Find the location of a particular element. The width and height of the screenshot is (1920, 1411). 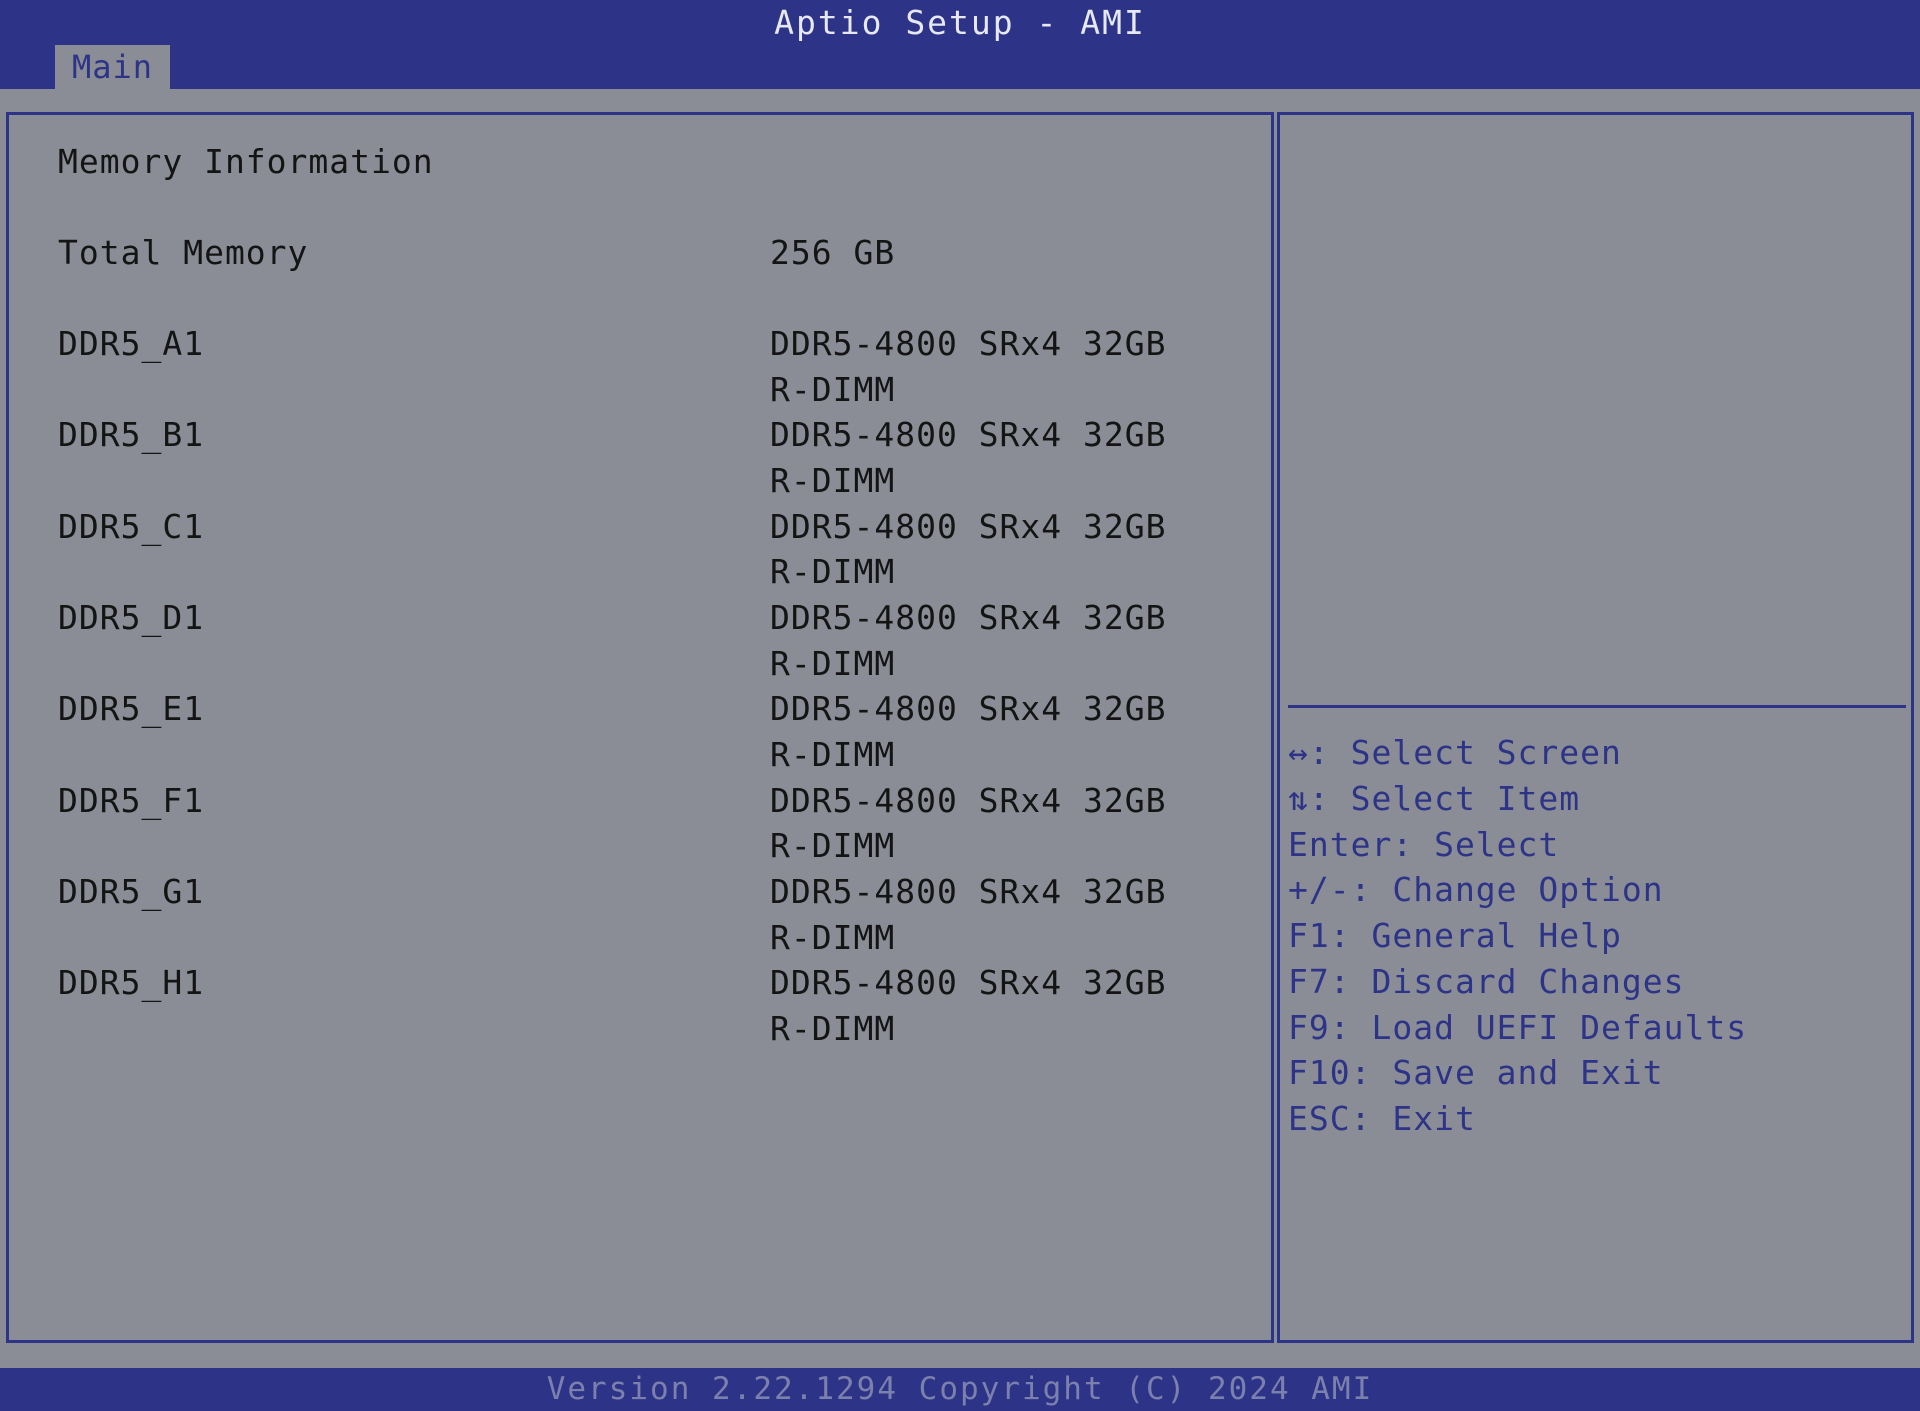

dimm-h1-type: R-DIMM is located at coordinates (833, 1028).